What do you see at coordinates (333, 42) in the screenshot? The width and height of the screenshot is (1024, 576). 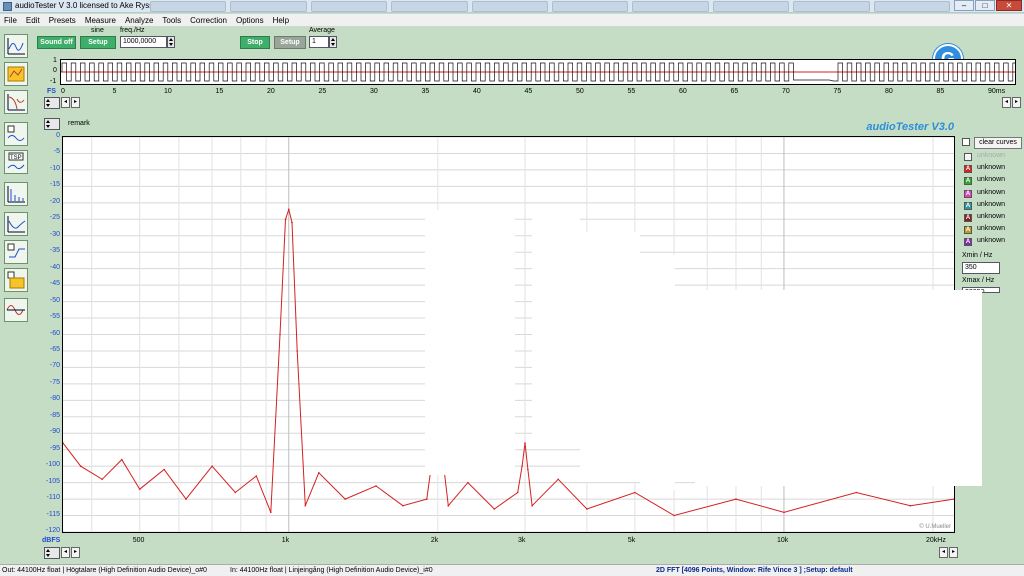 I see `average-spinner` at bounding box center [333, 42].